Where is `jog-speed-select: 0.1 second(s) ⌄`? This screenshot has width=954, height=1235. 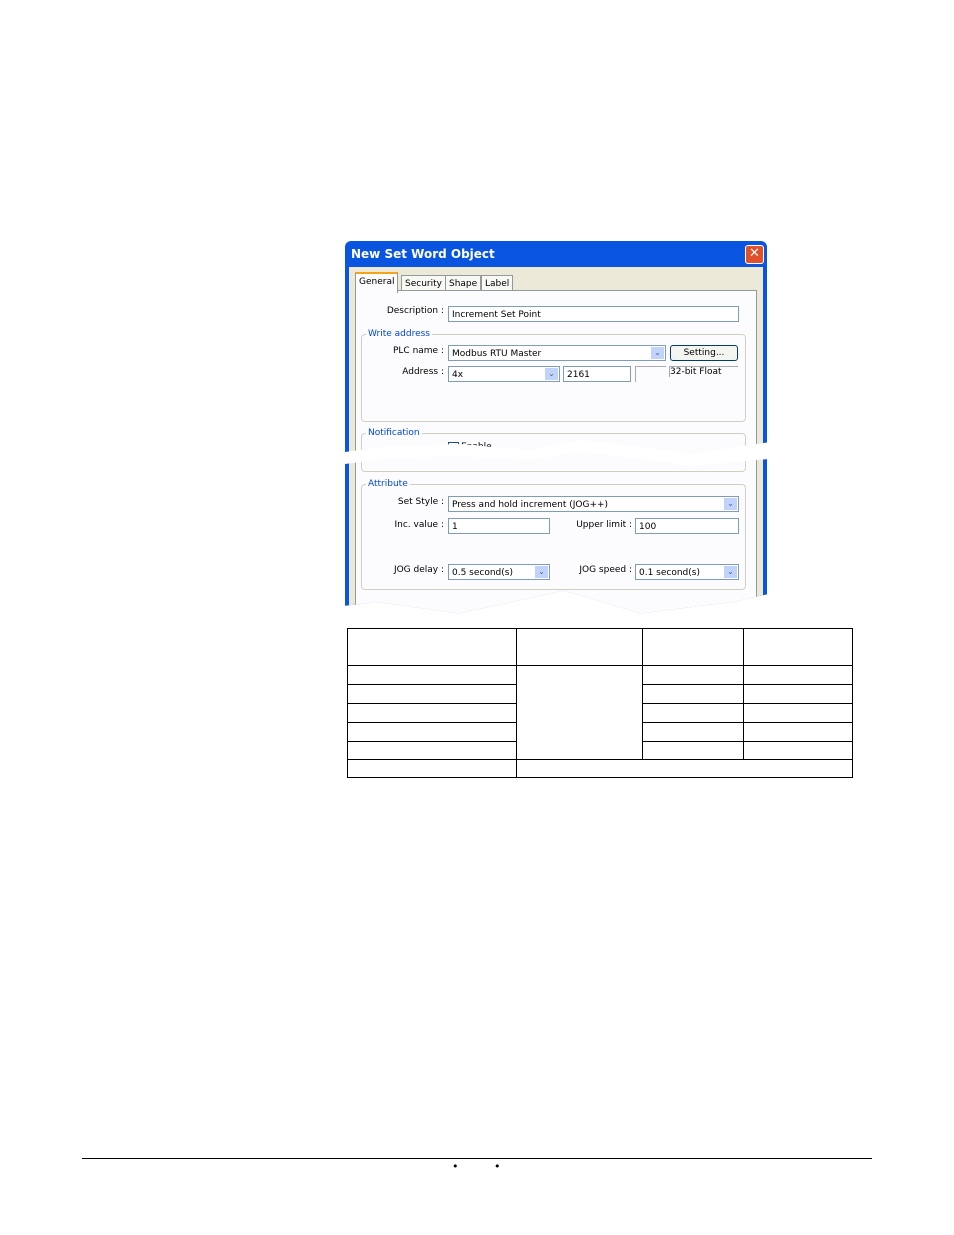 jog-speed-select: 0.1 second(s) ⌄ is located at coordinates (687, 572).